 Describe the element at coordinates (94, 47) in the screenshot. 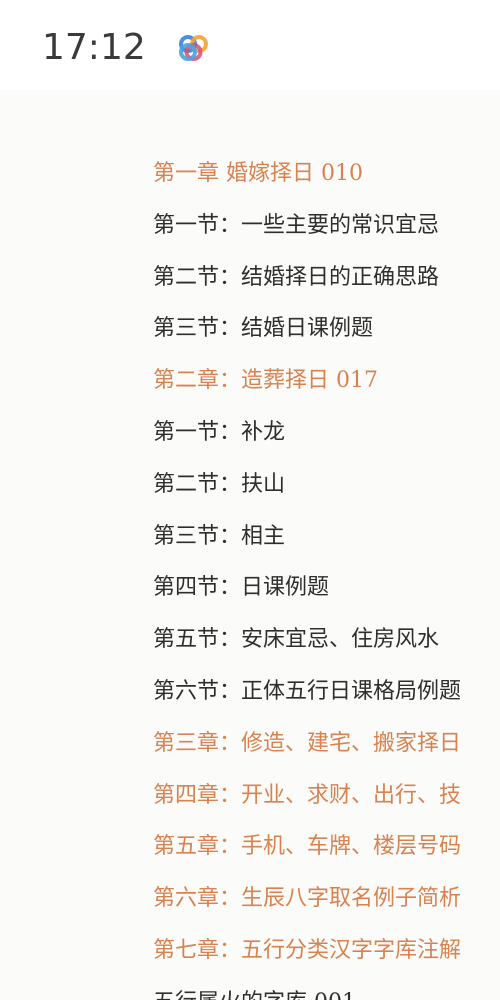

I see `status-time: 17:12` at that location.